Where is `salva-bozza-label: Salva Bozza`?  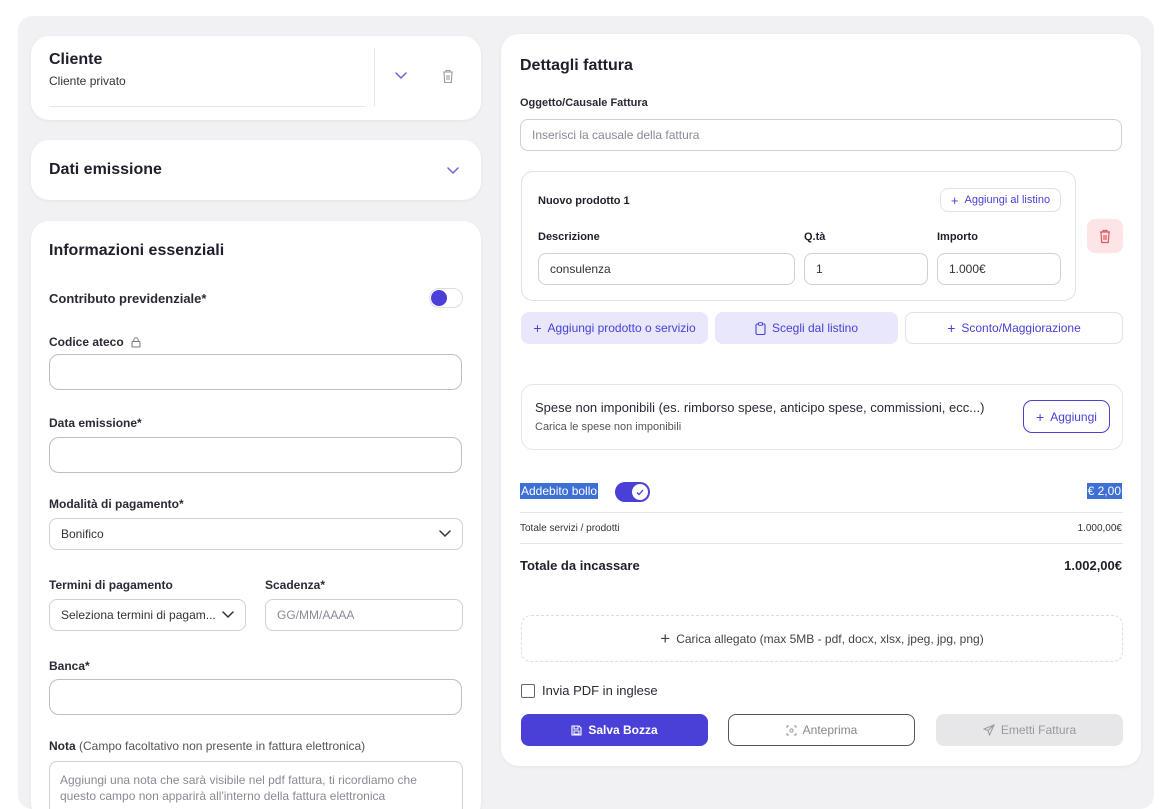
salva-bozza-label: Salva Bozza is located at coordinates (623, 730).